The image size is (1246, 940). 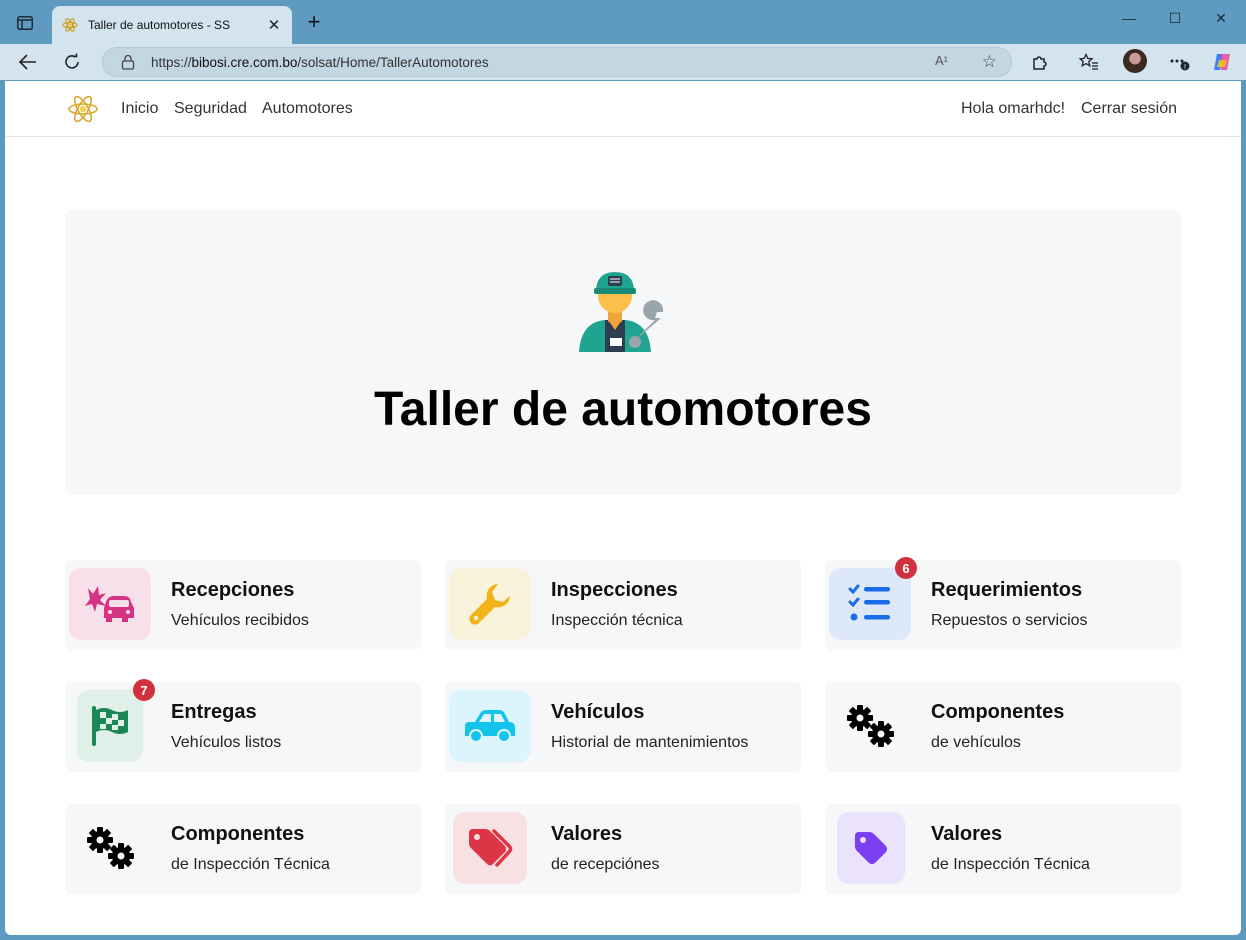 I want to click on wrench-icon, so click(x=489, y=604).